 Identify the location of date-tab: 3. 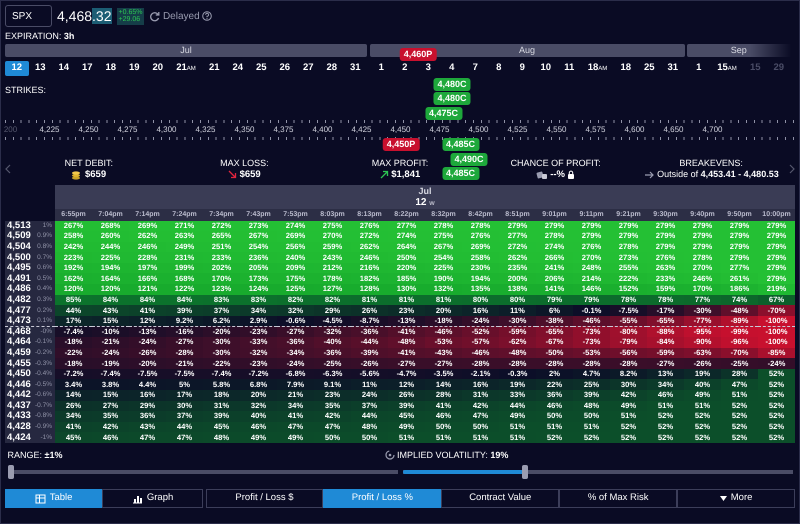
(428, 68).